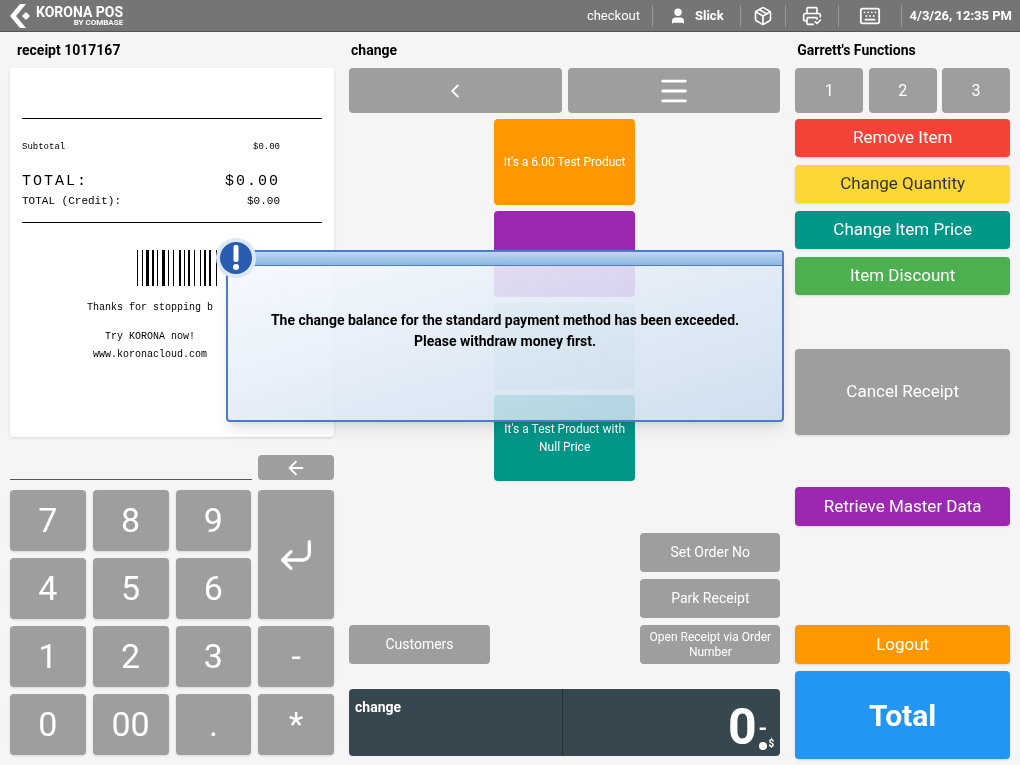  What do you see at coordinates (565, 162) in the screenshot?
I see `product-tile: It's a 6.00 Test Product` at bounding box center [565, 162].